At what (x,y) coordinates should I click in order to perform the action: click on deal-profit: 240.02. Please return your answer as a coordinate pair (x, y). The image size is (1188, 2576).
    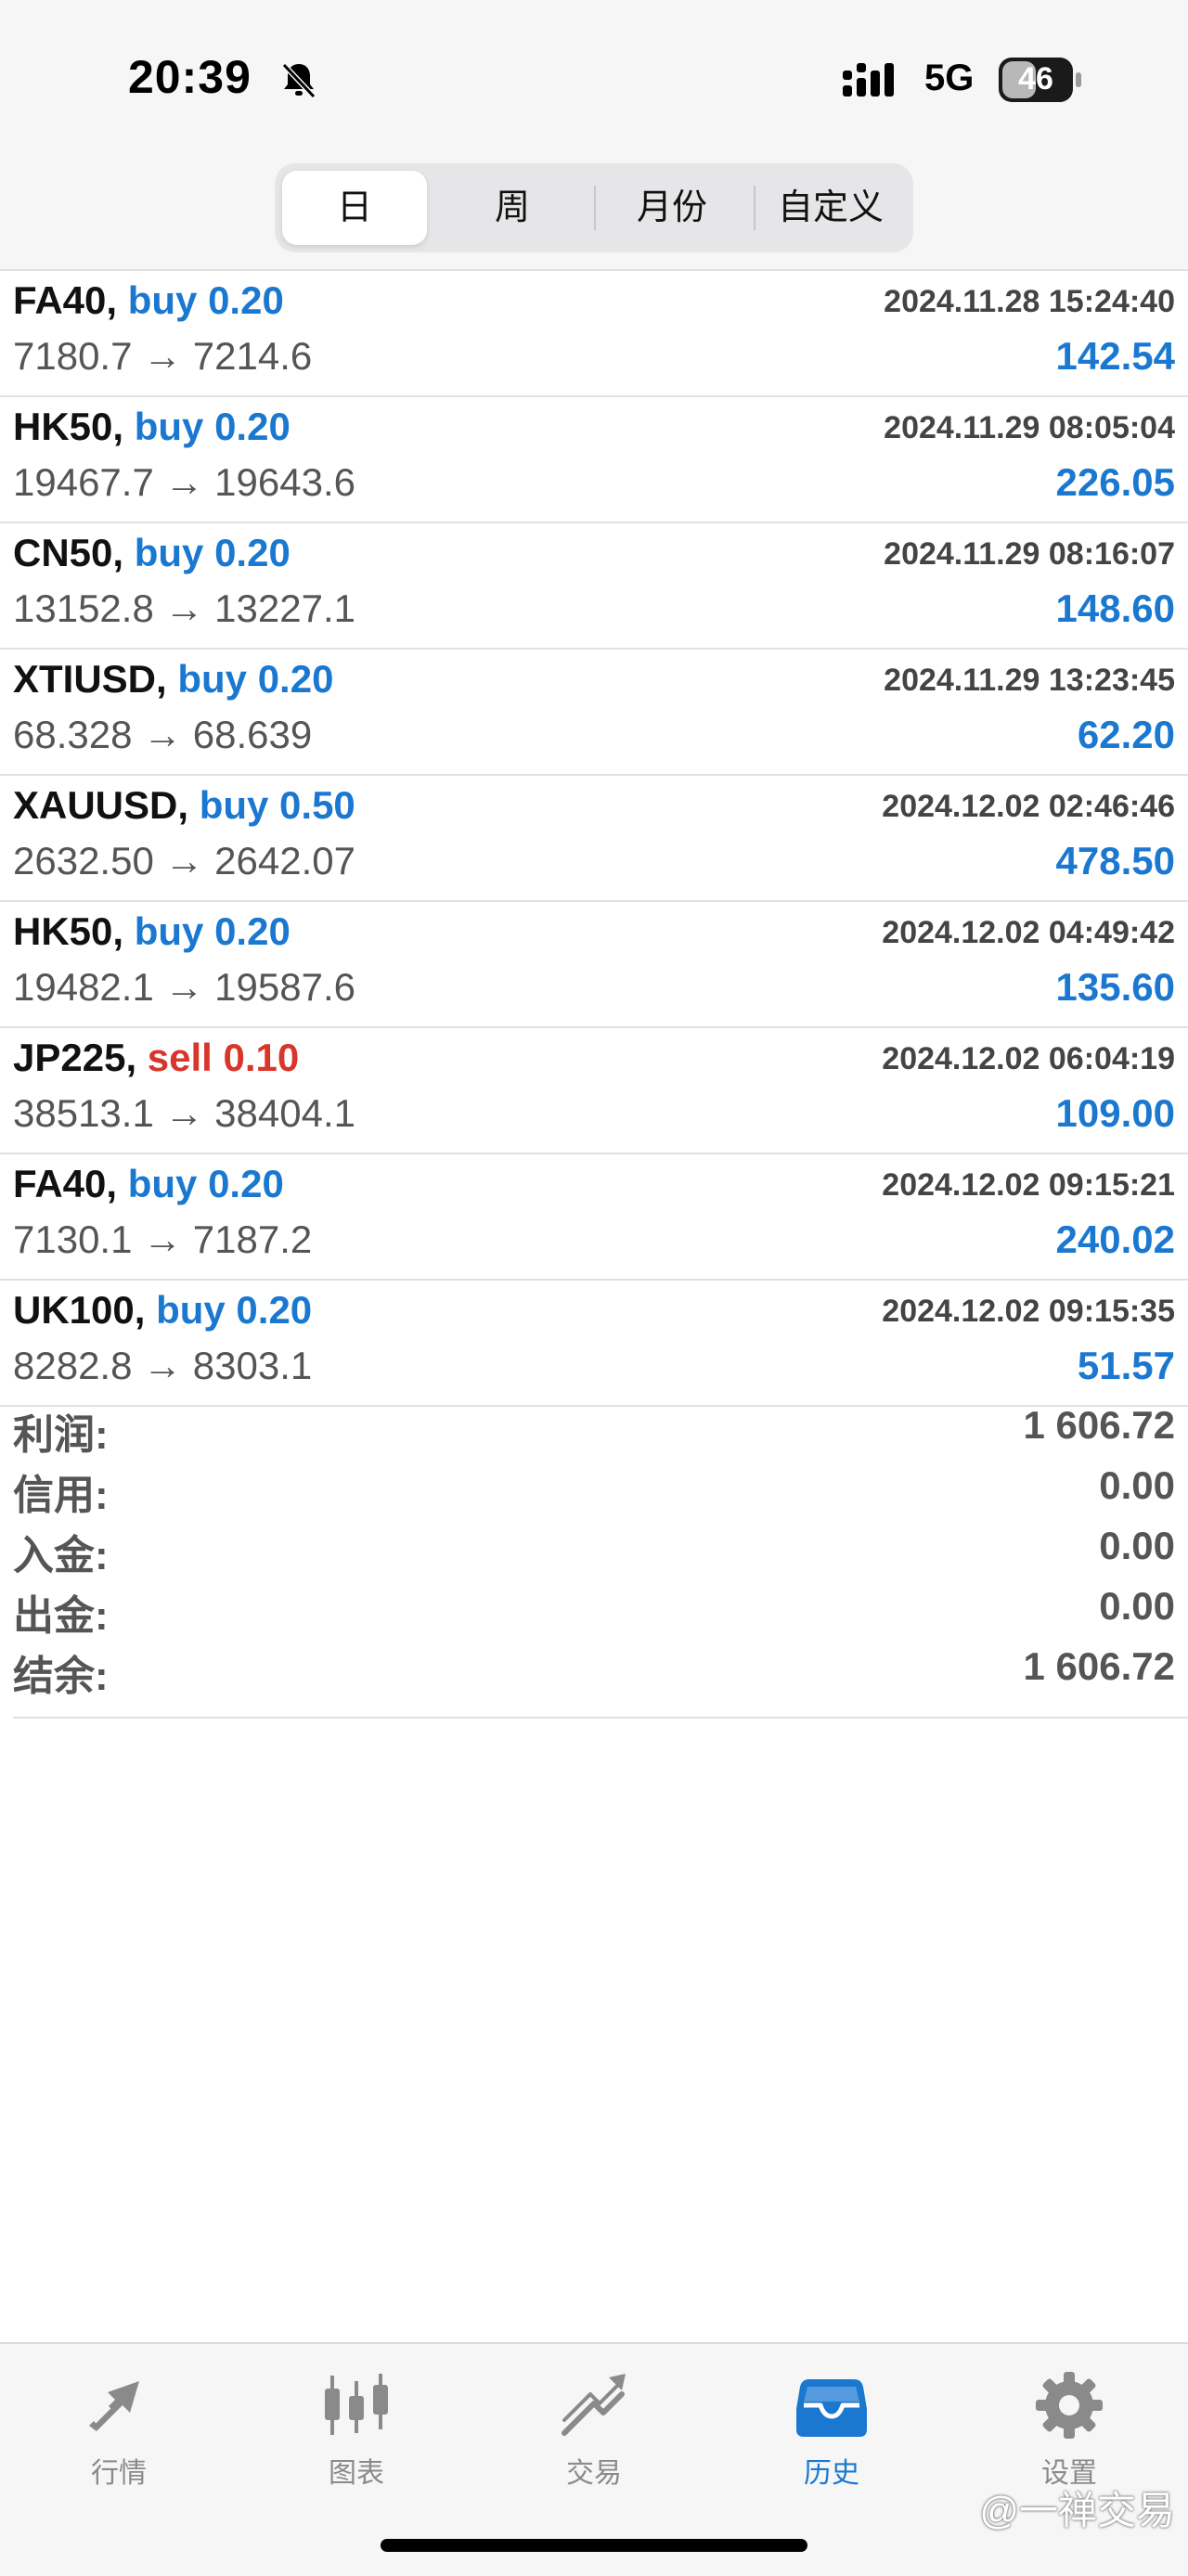
    Looking at the image, I should click on (1115, 1239).